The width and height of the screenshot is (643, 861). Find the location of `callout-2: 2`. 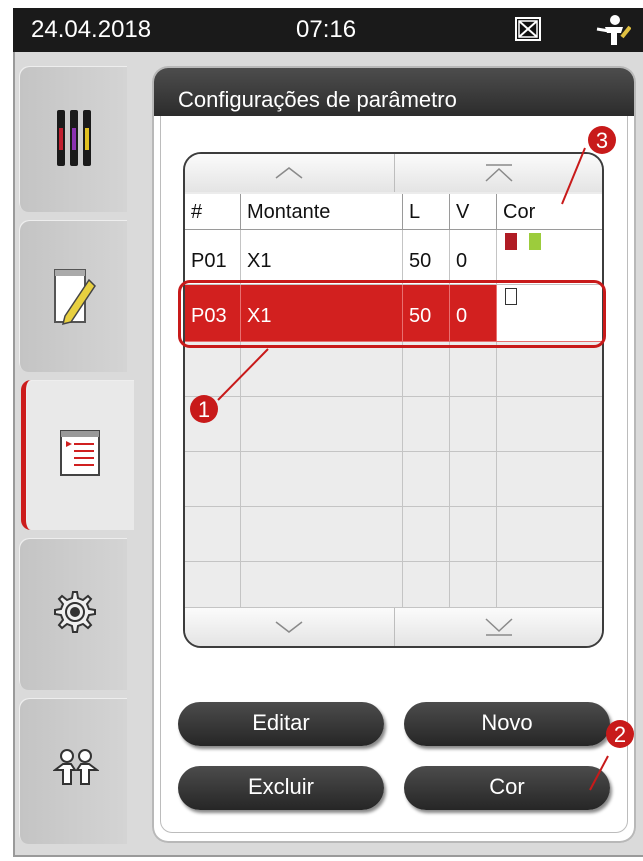

callout-2: 2 is located at coordinates (620, 734).